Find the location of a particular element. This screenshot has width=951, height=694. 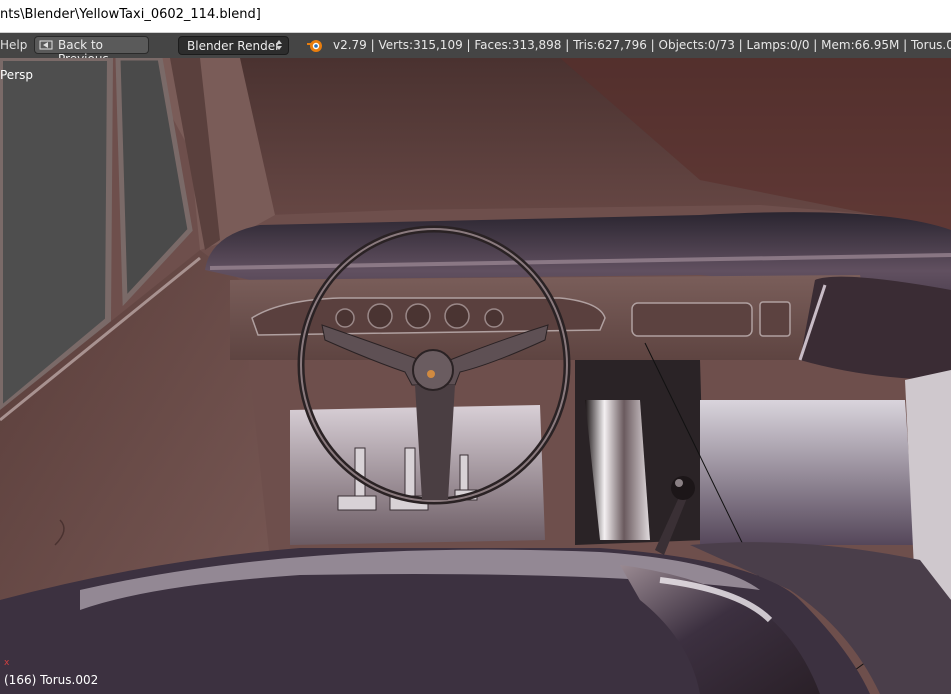

axis-x-indicator: x is located at coordinates (7, 663).